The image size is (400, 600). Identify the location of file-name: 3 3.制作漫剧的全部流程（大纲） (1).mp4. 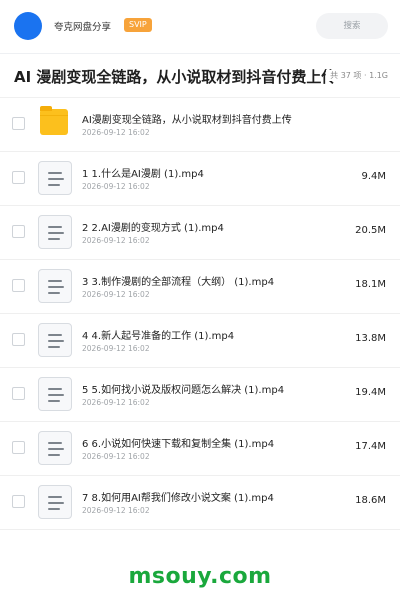
(178, 280).